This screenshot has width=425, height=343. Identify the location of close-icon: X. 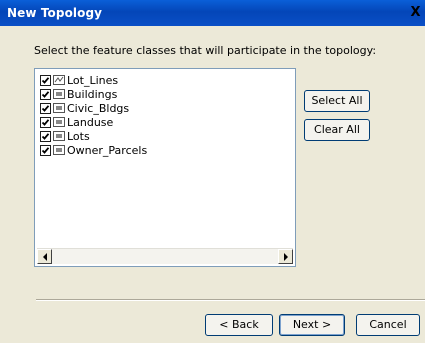
(415, 13).